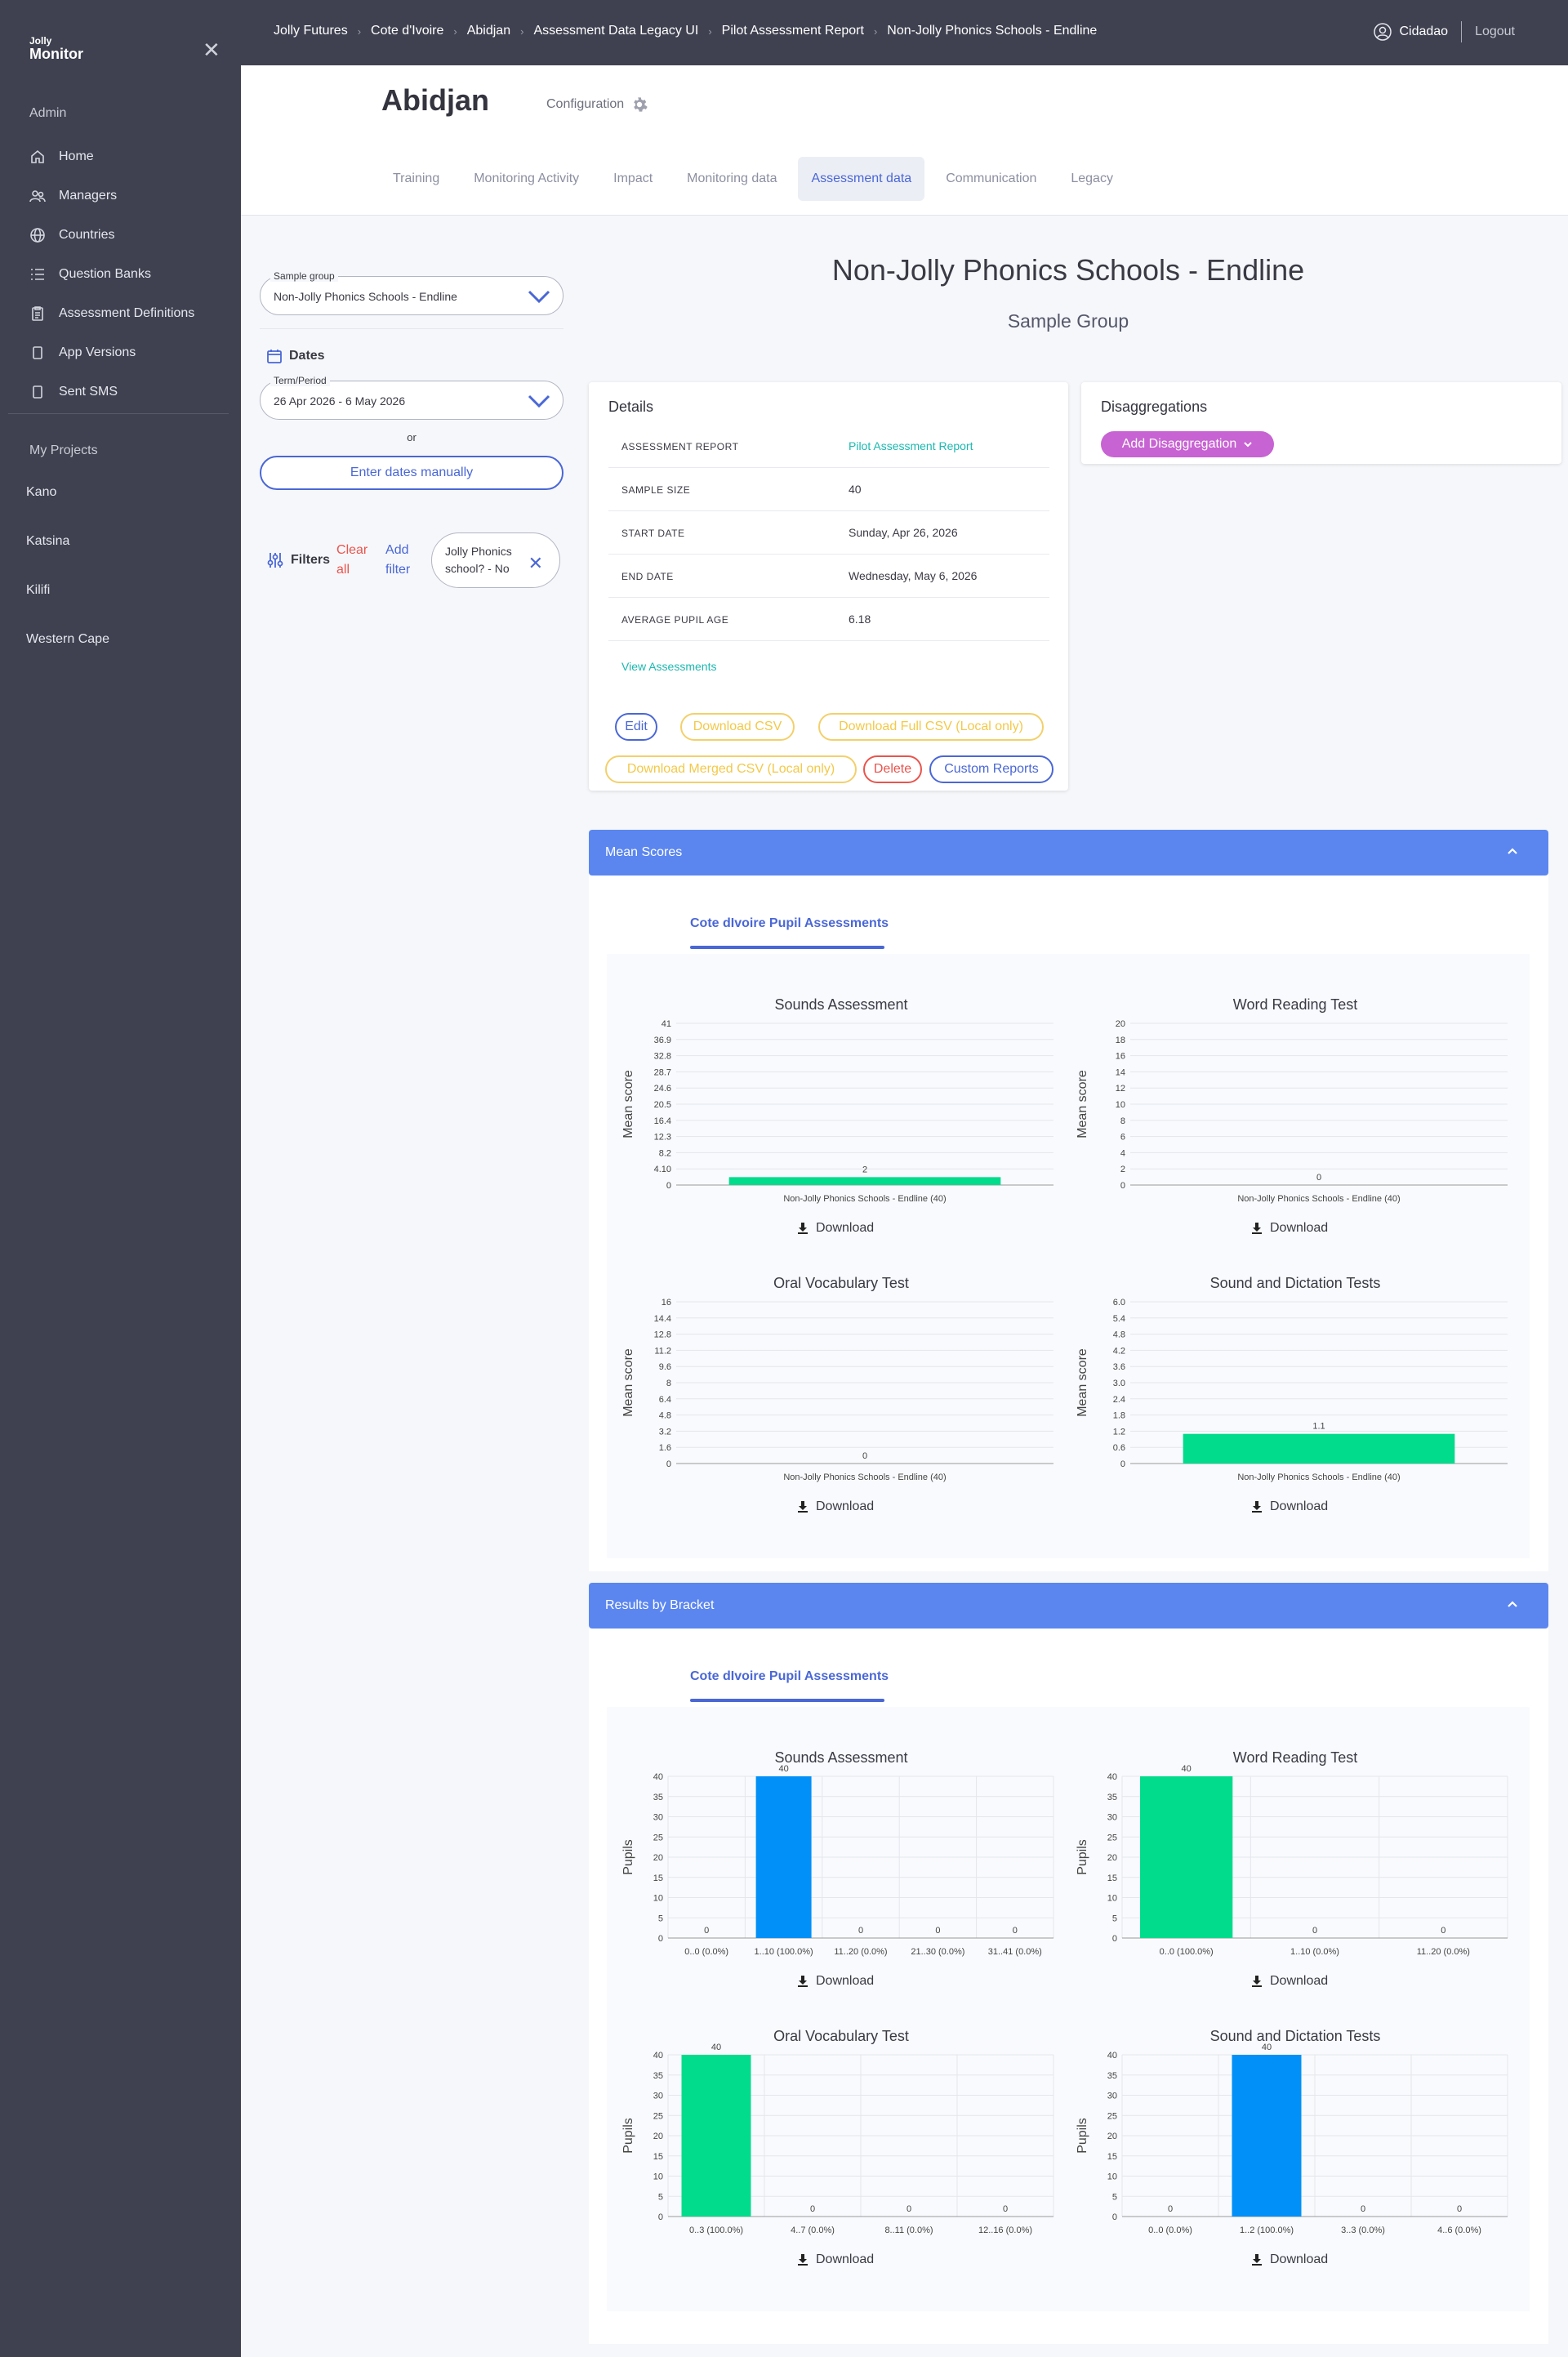 The height and width of the screenshot is (2357, 1568). What do you see at coordinates (636, 727) in the screenshot?
I see `edit-button: Edit` at bounding box center [636, 727].